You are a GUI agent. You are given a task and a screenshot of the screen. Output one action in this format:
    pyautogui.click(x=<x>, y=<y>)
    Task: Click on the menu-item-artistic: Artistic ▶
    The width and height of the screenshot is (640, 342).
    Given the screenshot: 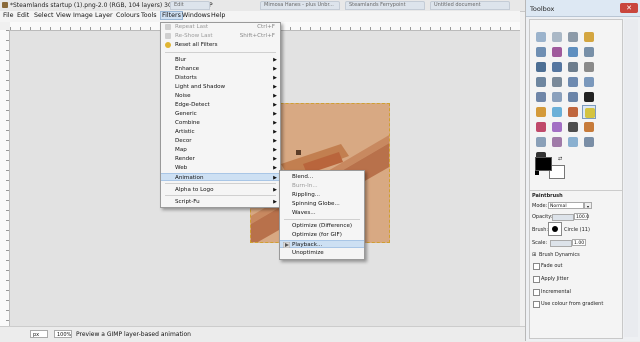 What is the action you would take?
    pyautogui.click(x=220, y=132)
    